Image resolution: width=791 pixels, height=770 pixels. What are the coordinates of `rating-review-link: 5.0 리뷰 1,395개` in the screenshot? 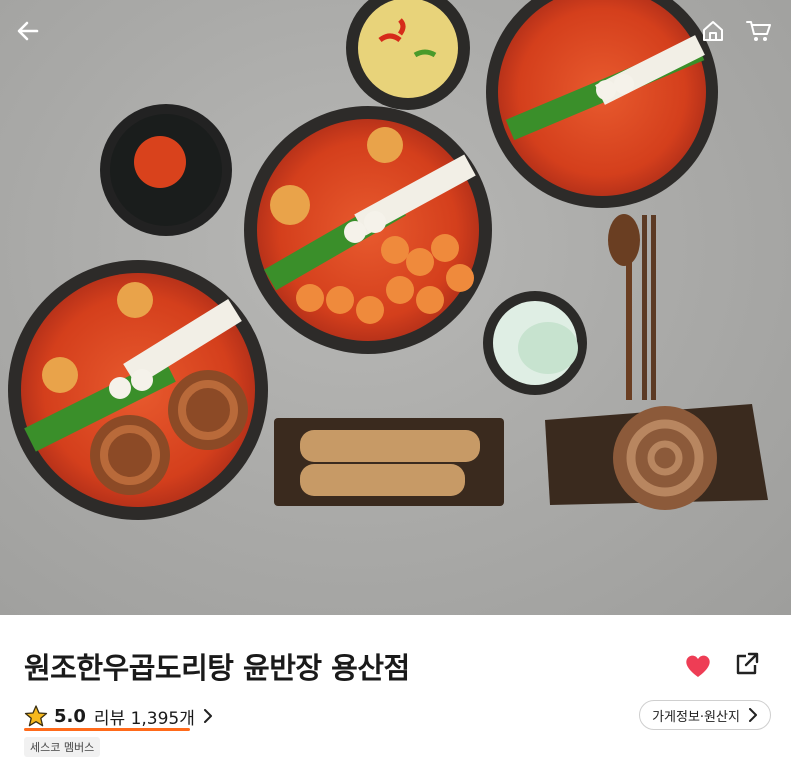 It's located at (118, 716).